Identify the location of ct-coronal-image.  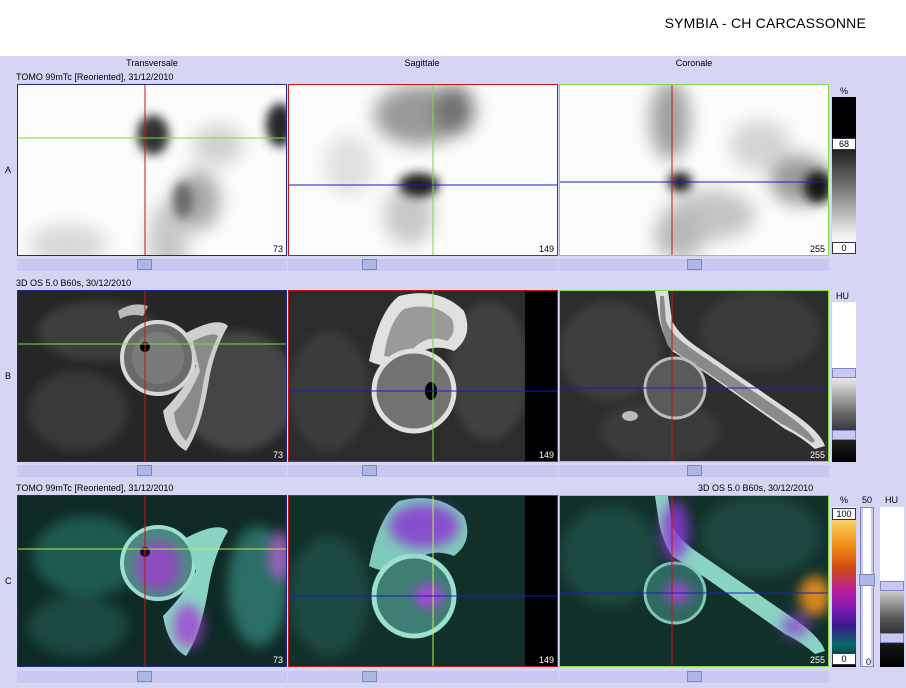
(694, 376).